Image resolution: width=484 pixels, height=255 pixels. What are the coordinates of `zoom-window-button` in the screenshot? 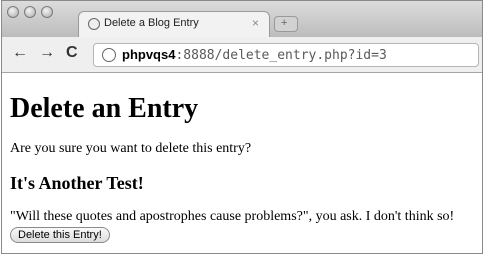 It's located at (47, 12).